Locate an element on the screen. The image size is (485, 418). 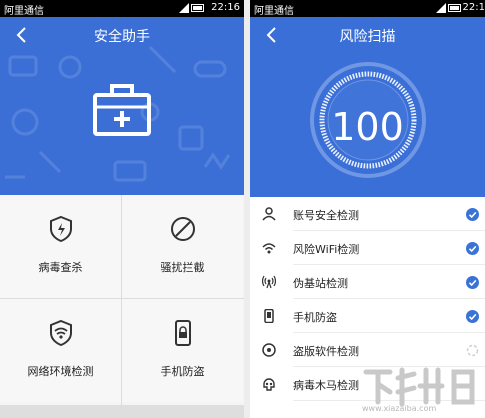
tile-label: 手机防盗 is located at coordinates (182, 371).